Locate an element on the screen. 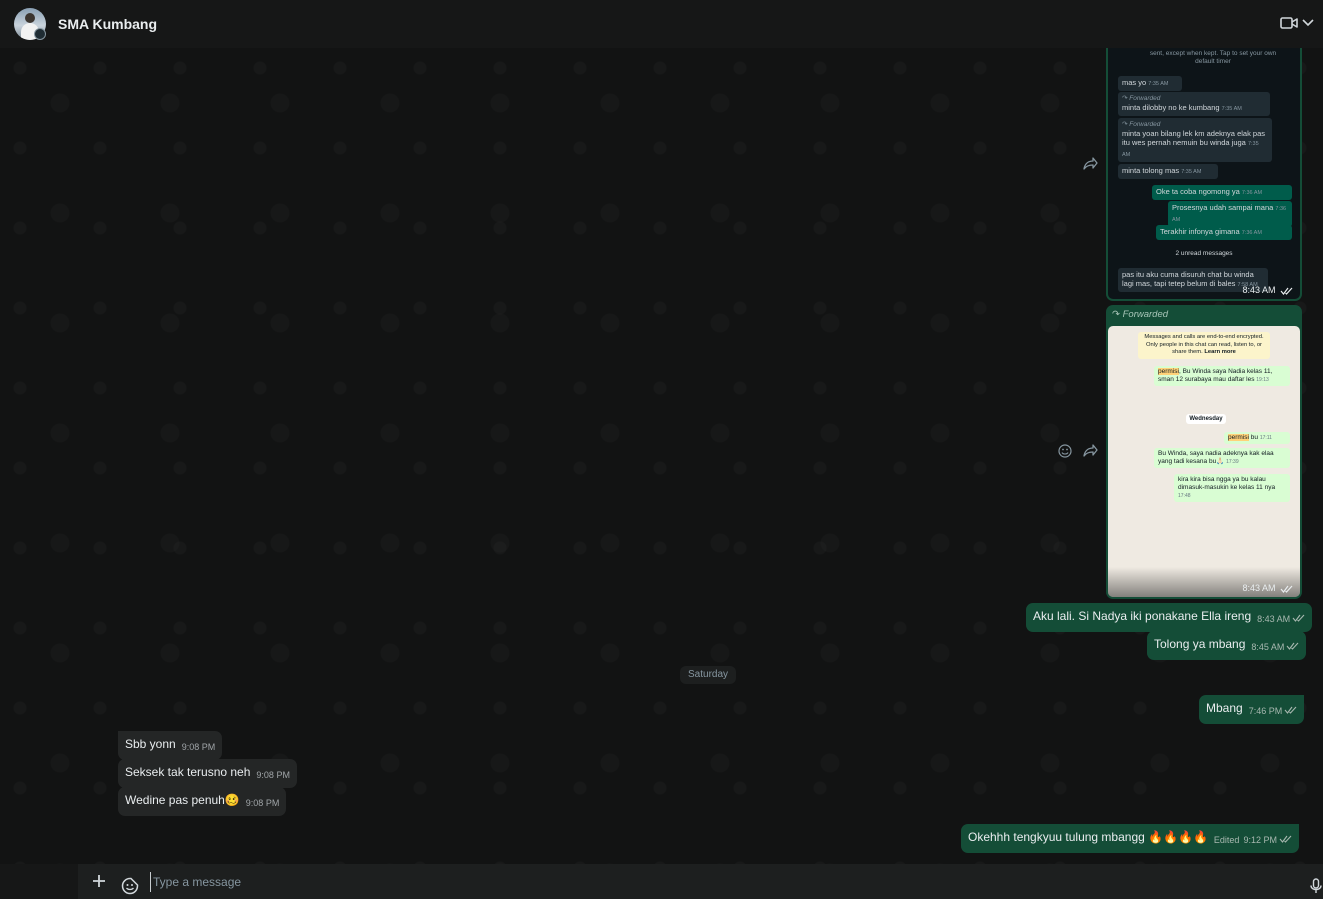  attach-plus-icon is located at coordinates (99, 881).